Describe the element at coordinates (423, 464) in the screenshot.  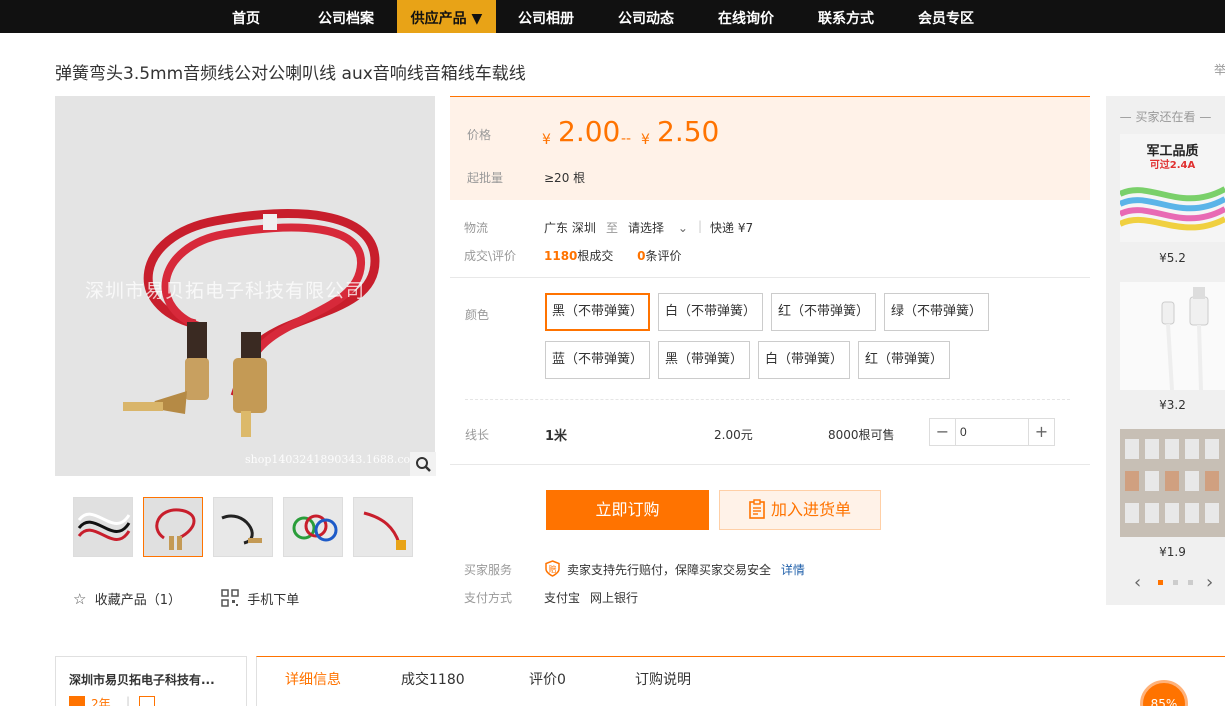
I see `zoom-icon` at that location.